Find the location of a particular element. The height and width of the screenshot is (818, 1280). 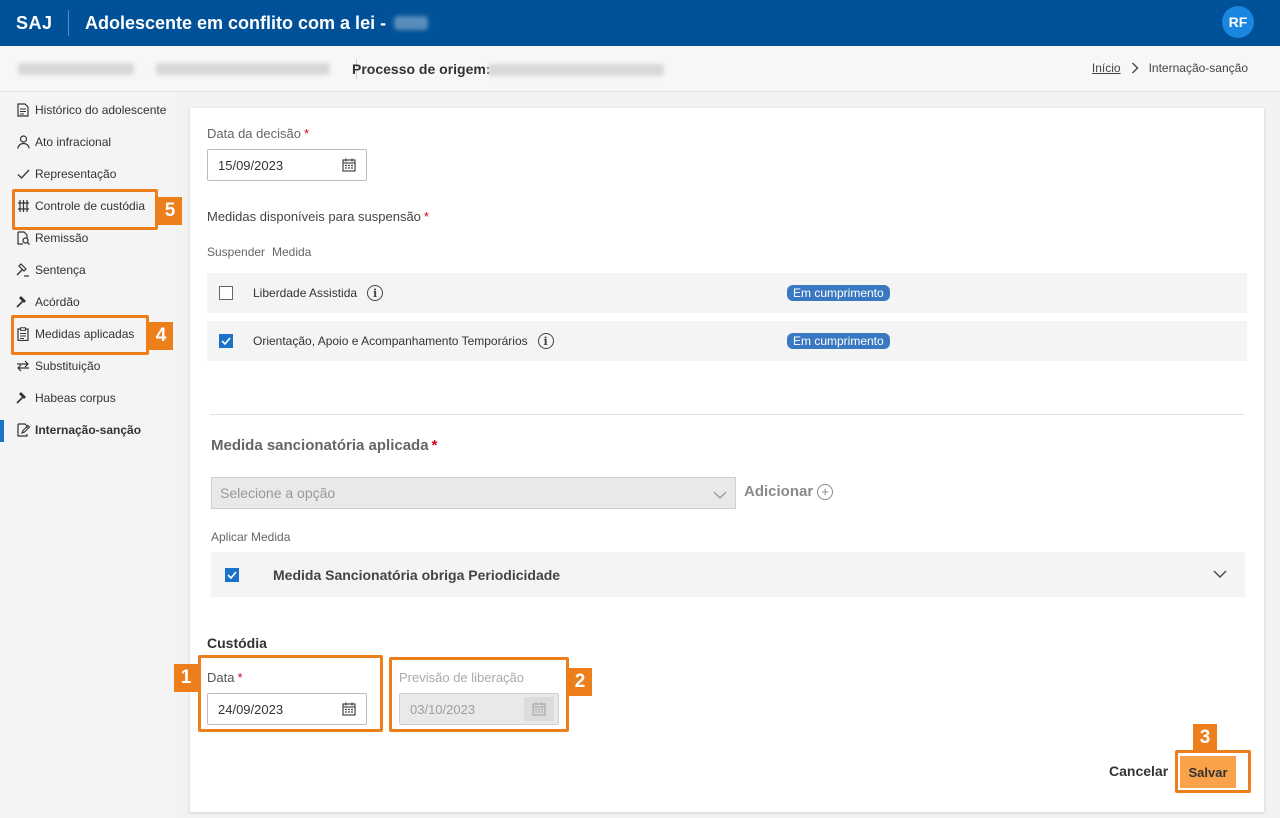

select-placeholder: Selecione a opção is located at coordinates (278, 493).